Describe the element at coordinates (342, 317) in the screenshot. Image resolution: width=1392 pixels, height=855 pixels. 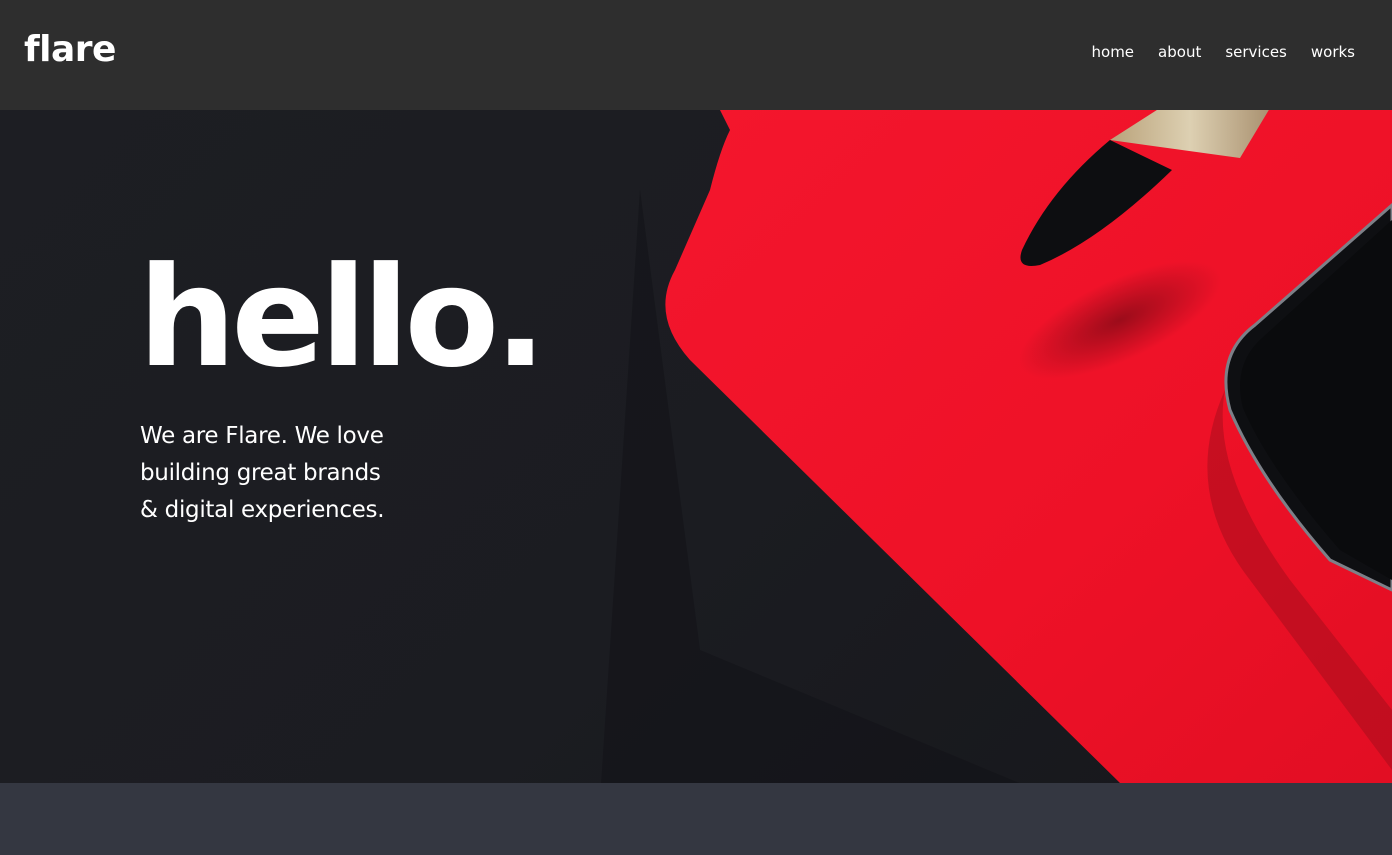
I see `hero-title: hello.` at that location.